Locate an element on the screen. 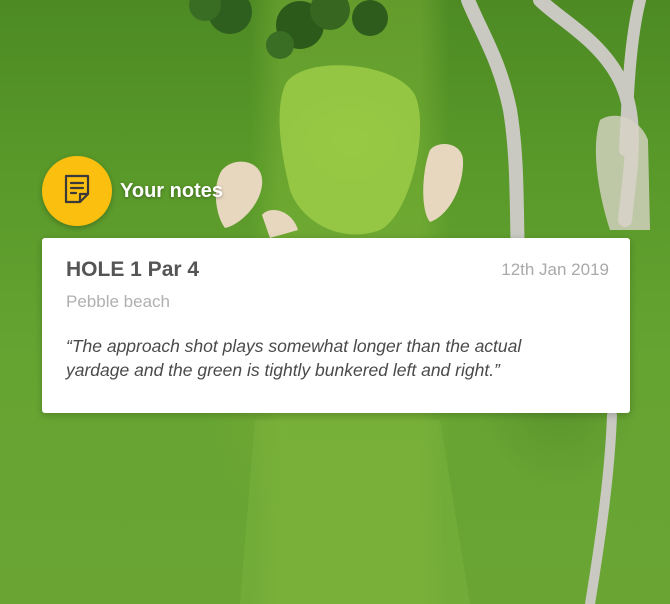 This screenshot has height=604, width=670. hole-title: HOLE 1 Par 4 is located at coordinates (133, 269).